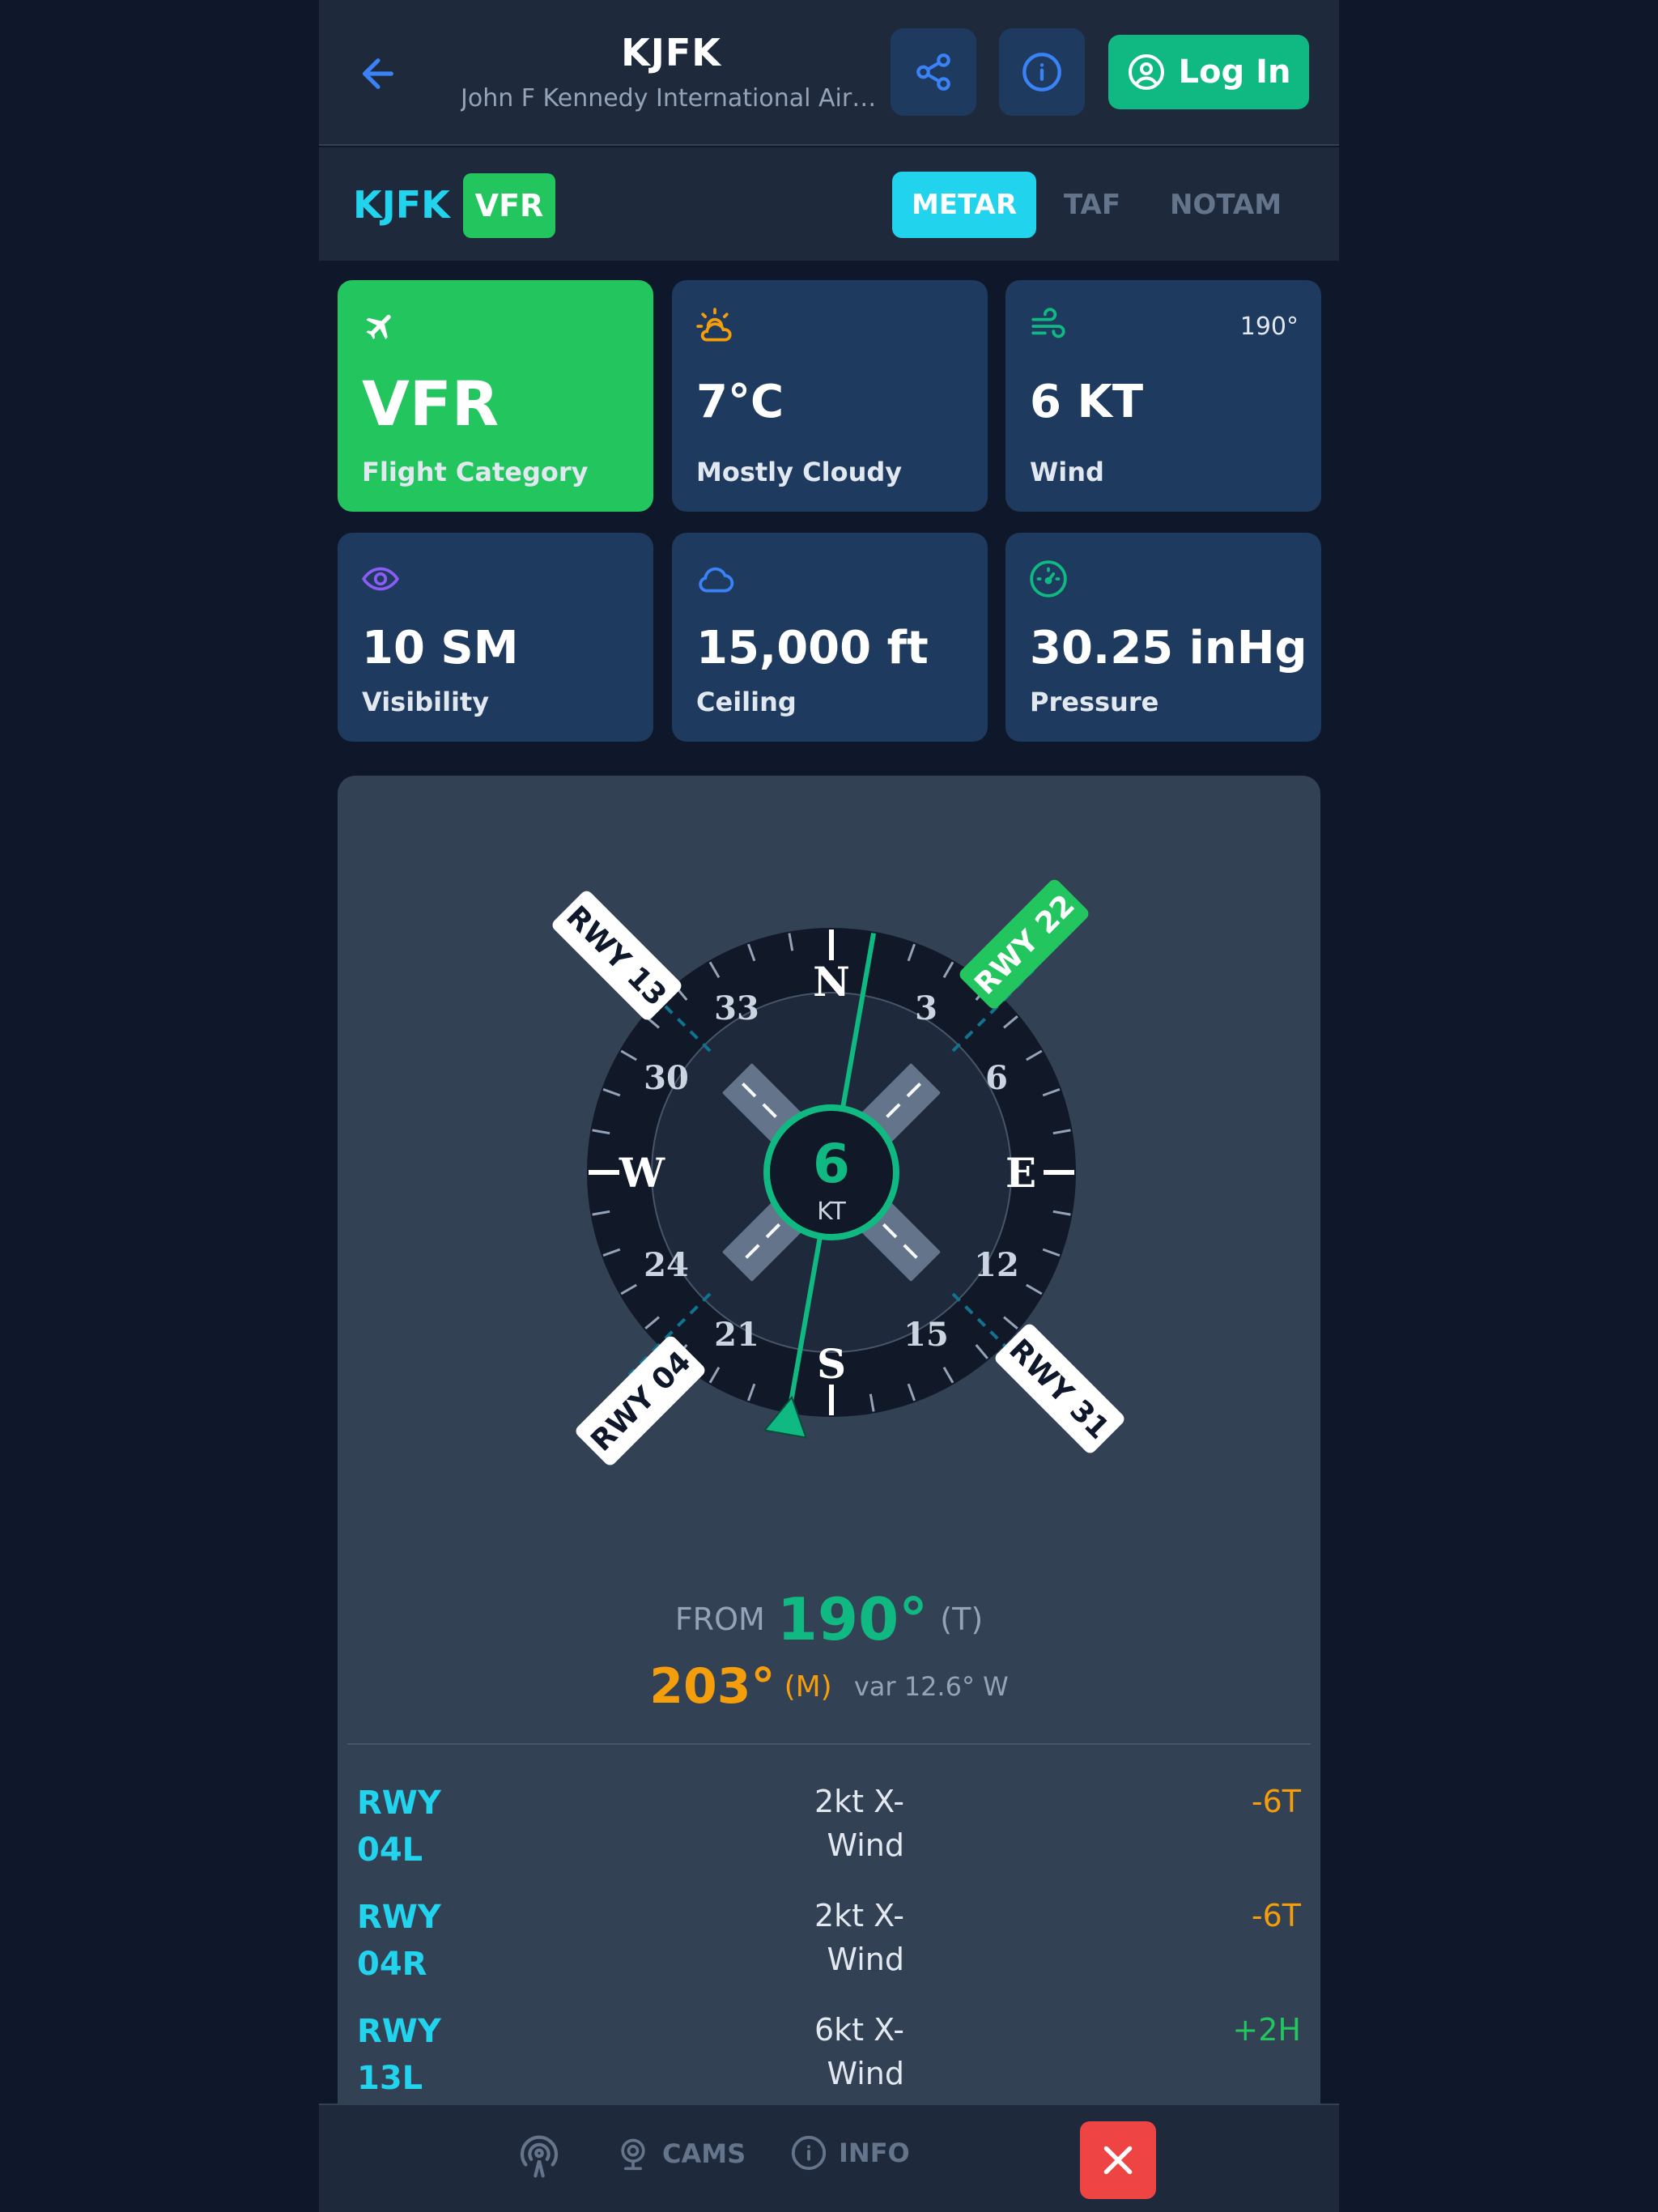 This screenshot has height=2212, width=1658. I want to click on share-button, so click(933, 72).